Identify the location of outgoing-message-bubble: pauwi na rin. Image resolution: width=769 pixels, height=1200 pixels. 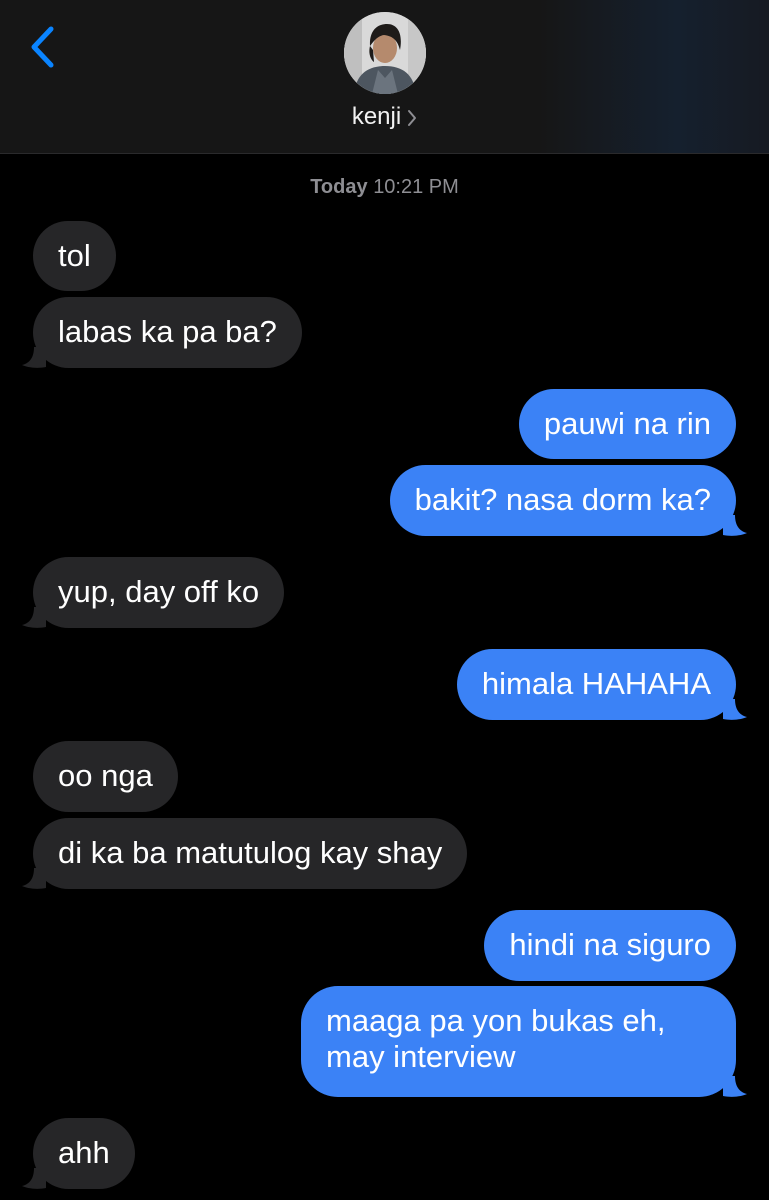
(627, 424).